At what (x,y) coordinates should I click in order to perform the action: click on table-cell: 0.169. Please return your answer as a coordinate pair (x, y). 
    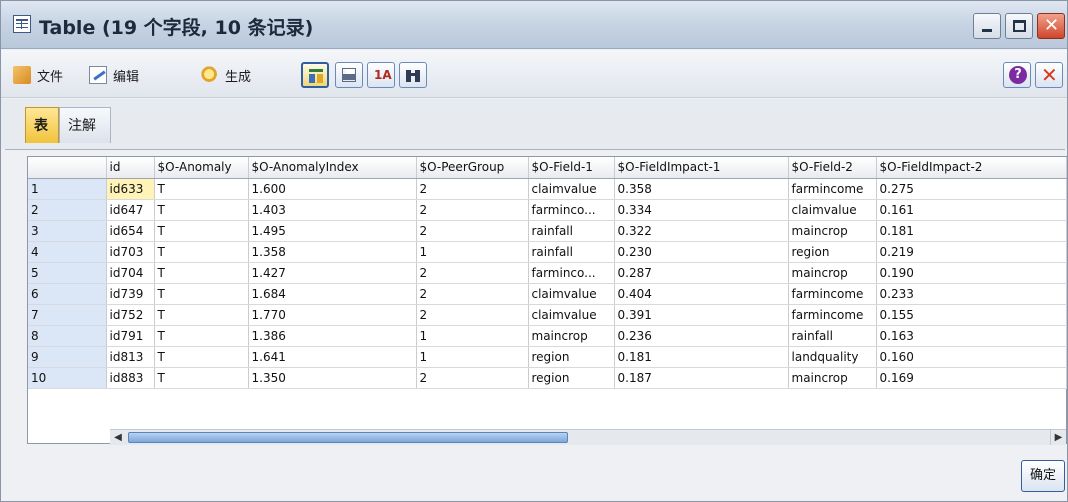
    Looking at the image, I should click on (971, 378).